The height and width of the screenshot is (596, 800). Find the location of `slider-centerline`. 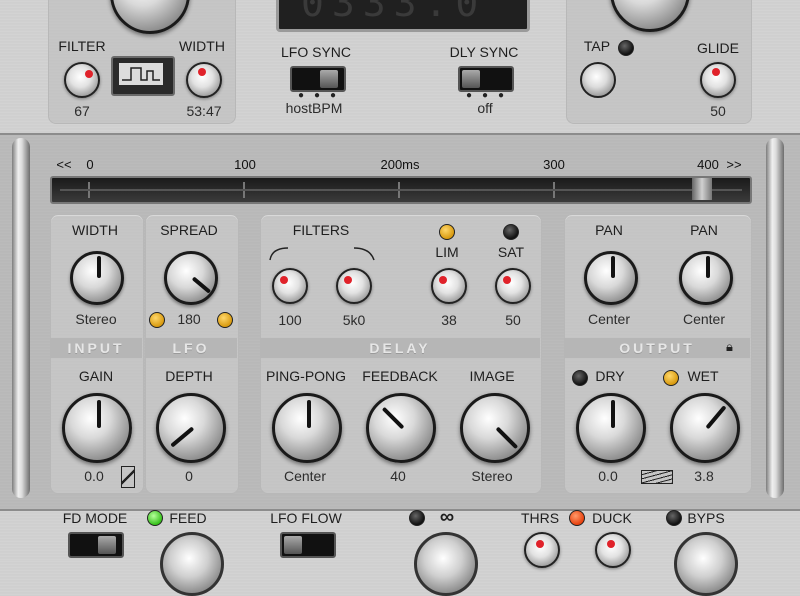

slider-centerline is located at coordinates (401, 190).